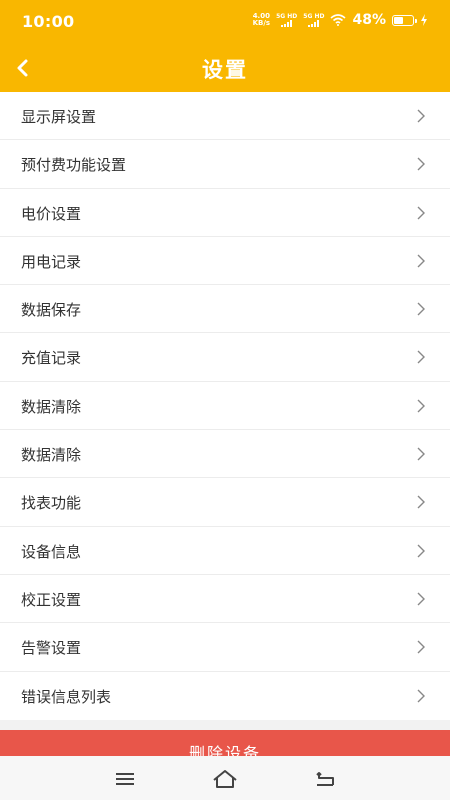 This screenshot has width=450, height=800. I want to click on system-nav-bar, so click(225, 778).